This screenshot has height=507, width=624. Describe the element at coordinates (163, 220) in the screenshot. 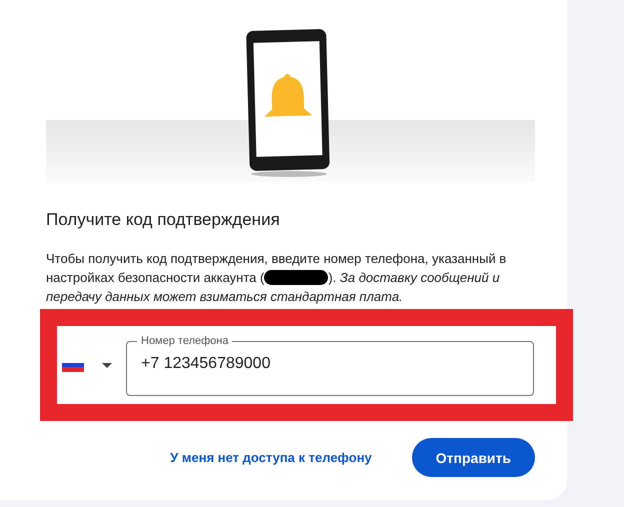

I see `heading: Получите код подтверждения` at that location.